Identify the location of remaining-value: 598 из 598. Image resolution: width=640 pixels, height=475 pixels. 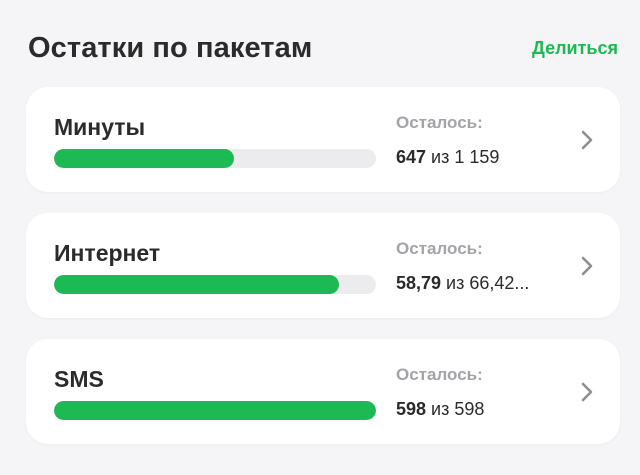
(440, 409).